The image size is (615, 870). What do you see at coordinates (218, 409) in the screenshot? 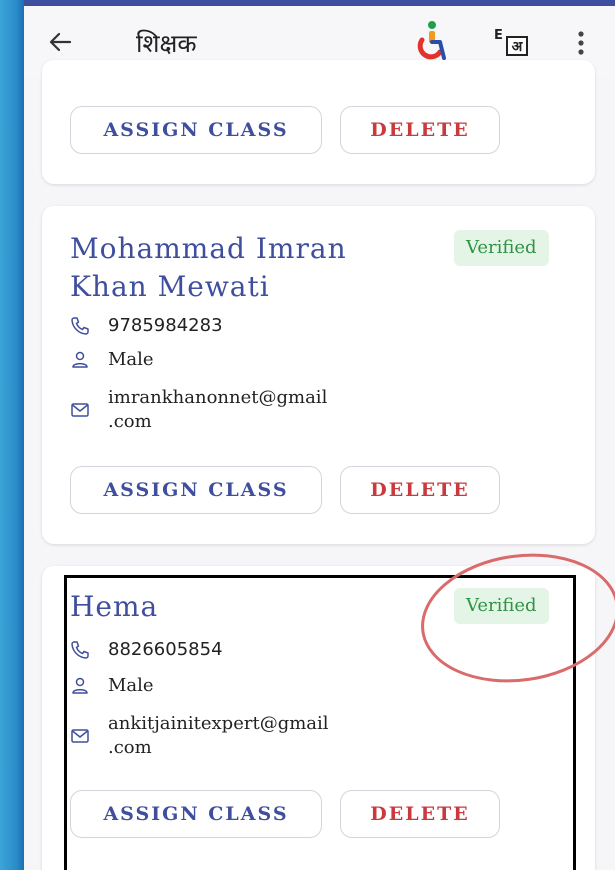
I see `email-address: imrankhanonnet@gmail .com` at bounding box center [218, 409].